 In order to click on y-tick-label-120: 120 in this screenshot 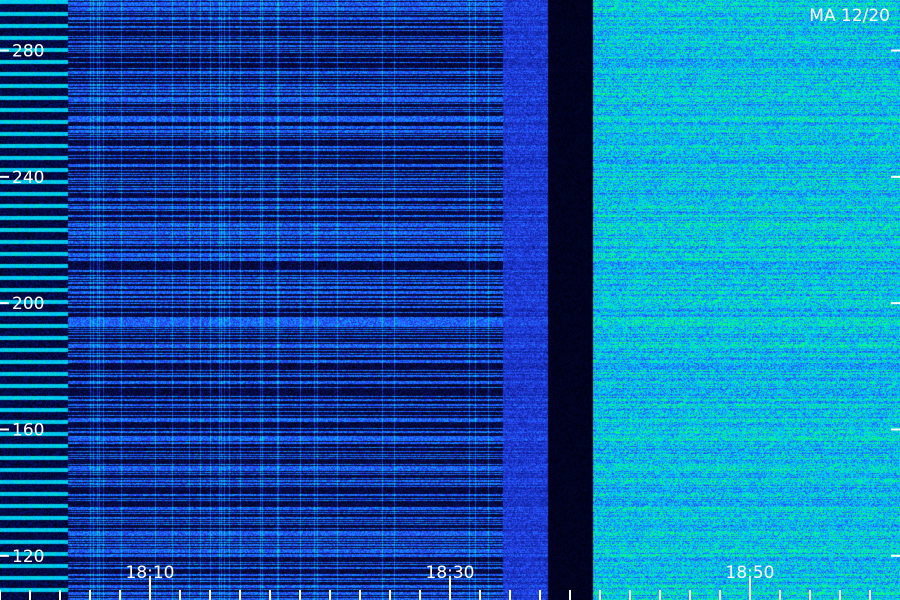, I will do `click(28, 557)`.